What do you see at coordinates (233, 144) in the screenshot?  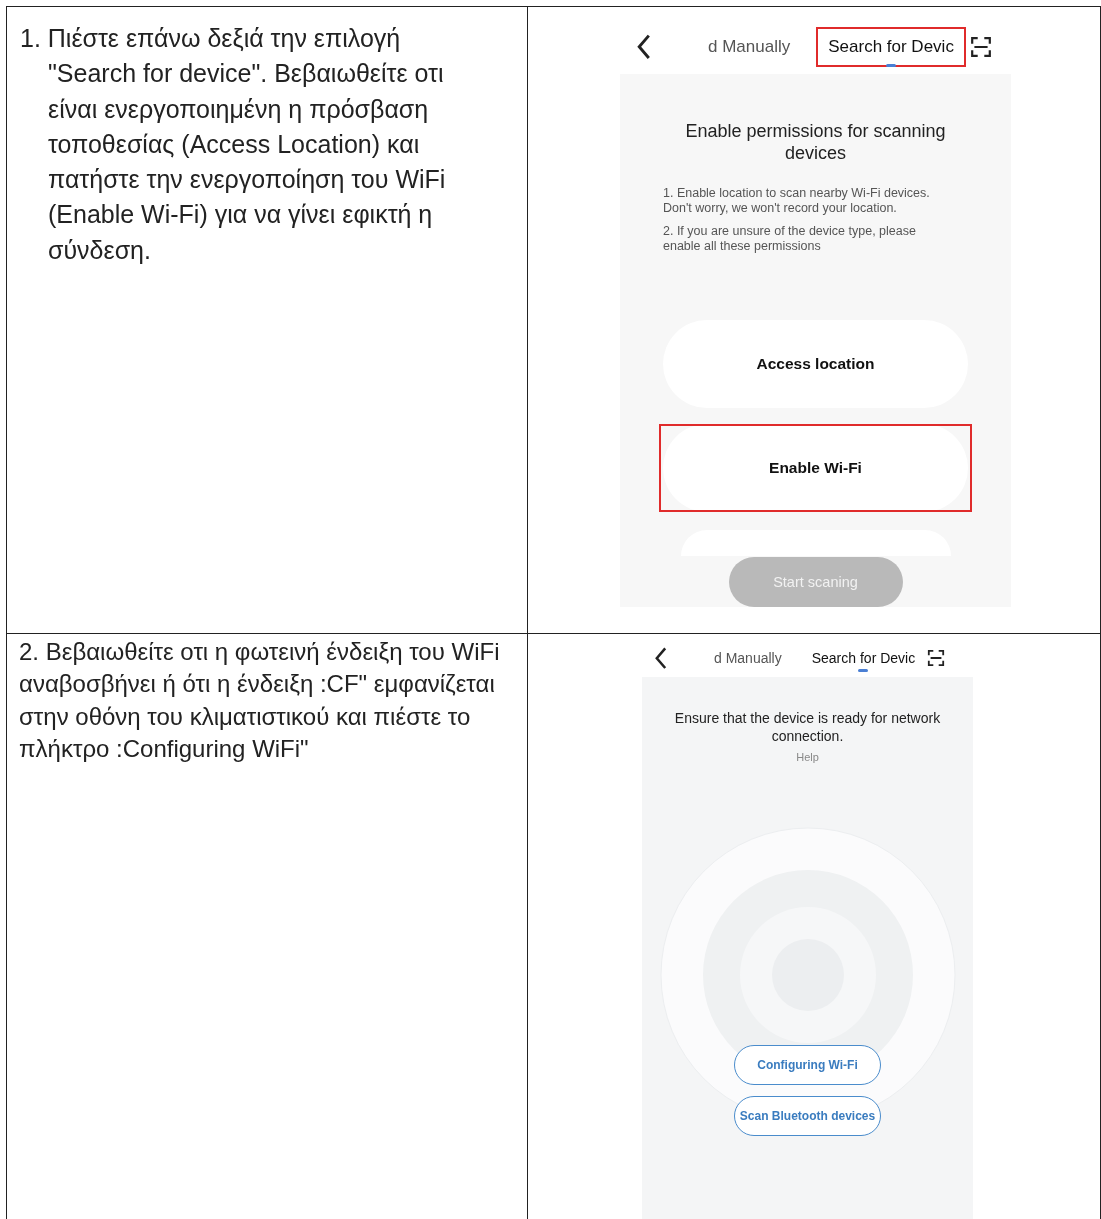 I see `instruction-text: 1. Πιέστε επάνω δεξιά την επιλογή "Search for device". Βεβαιωθείτε οτι είναι ενεργοποιημένη η πρόσβαση τοποθεσίας (Access Location) και πατήστε την ενεργοποίηση του WiFi (Enable Wi-Fi) για να γίνει εφικτή η σύνδεση.` at bounding box center [233, 144].